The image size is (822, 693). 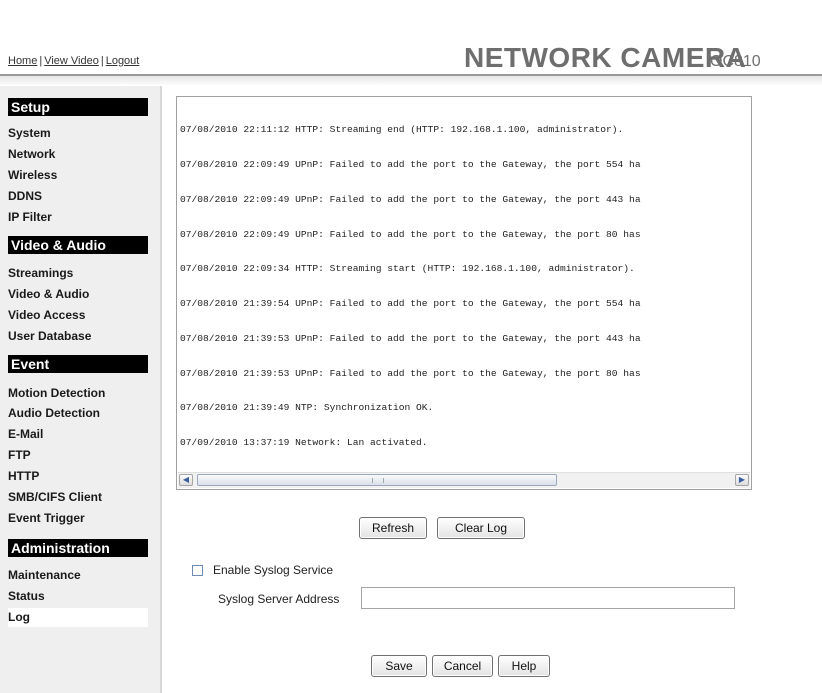 I want to click on scroll-right-arrow-icon: ▶, so click(x=742, y=480).